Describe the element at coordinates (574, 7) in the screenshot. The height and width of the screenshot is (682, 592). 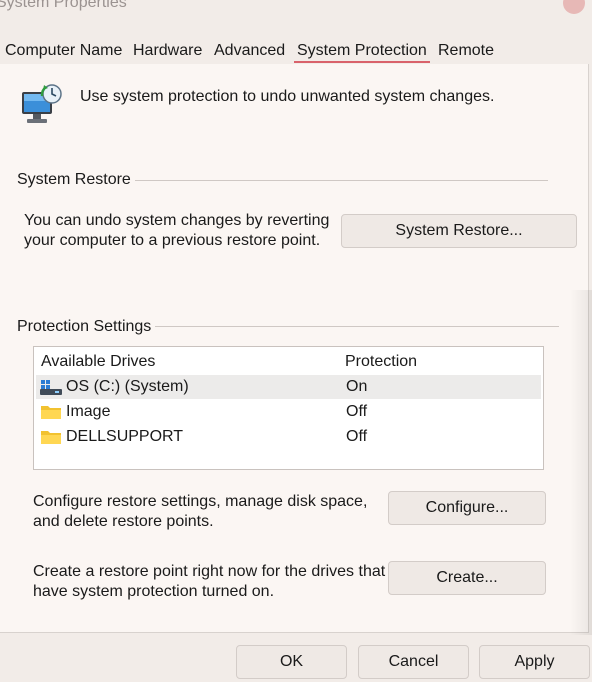
I see `close-button` at that location.